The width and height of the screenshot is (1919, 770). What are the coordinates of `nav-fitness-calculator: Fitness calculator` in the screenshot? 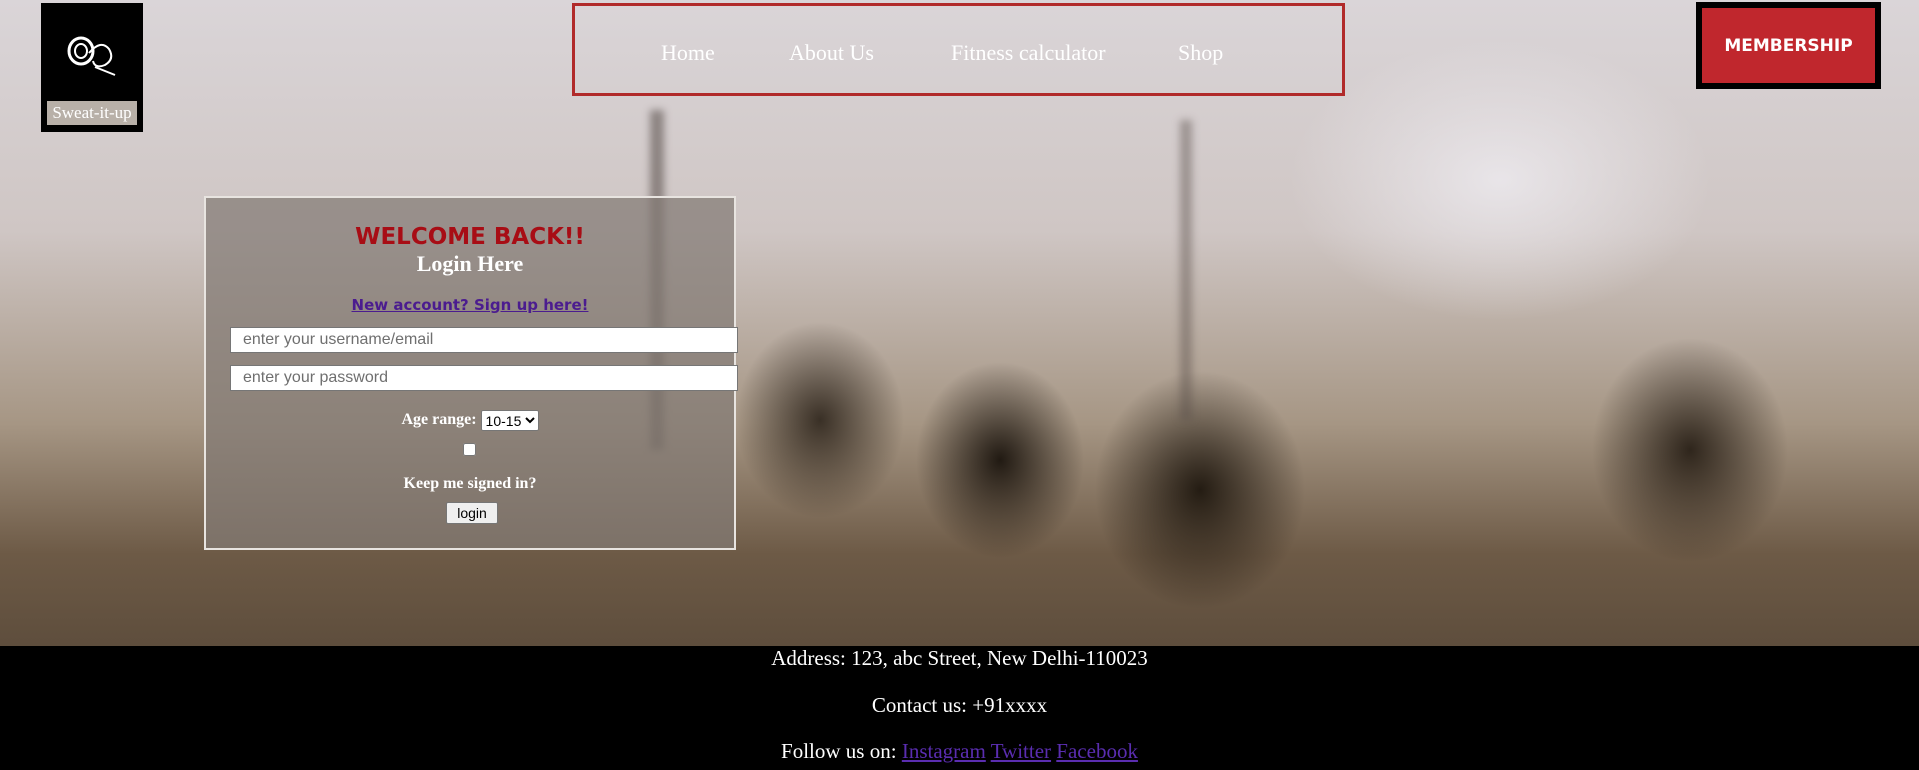 It's located at (1028, 53).